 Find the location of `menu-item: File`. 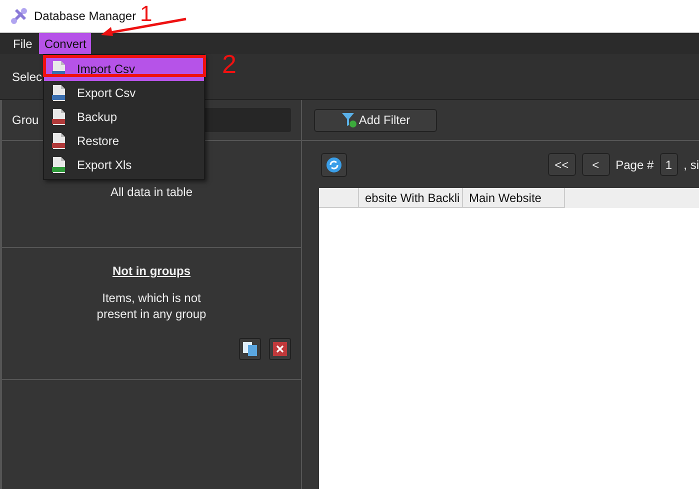

menu-item: File is located at coordinates (23, 43).